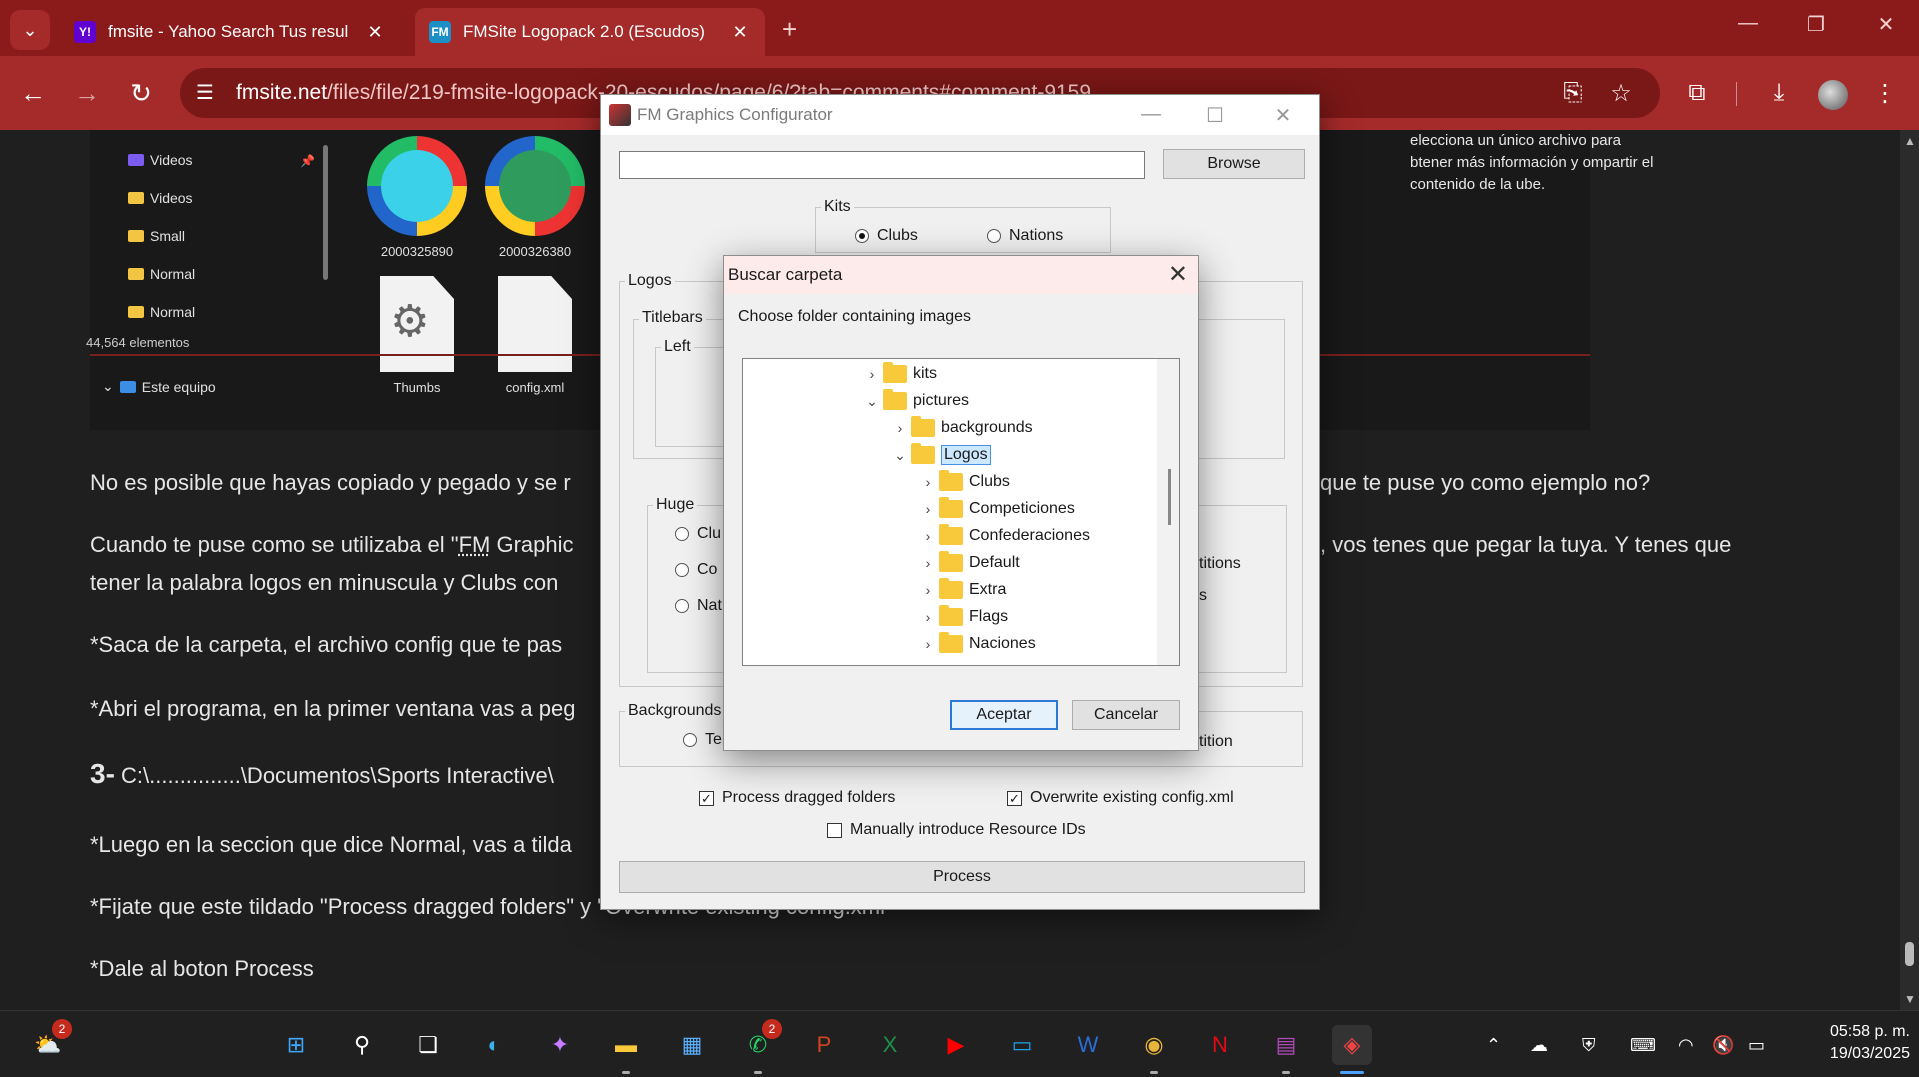 The height and width of the screenshot is (1077, 1919). What do you see at coordinates (899, 374) in the screenshot?
I see `tree-node-kits: › kits` at bounding box center [899, 374].